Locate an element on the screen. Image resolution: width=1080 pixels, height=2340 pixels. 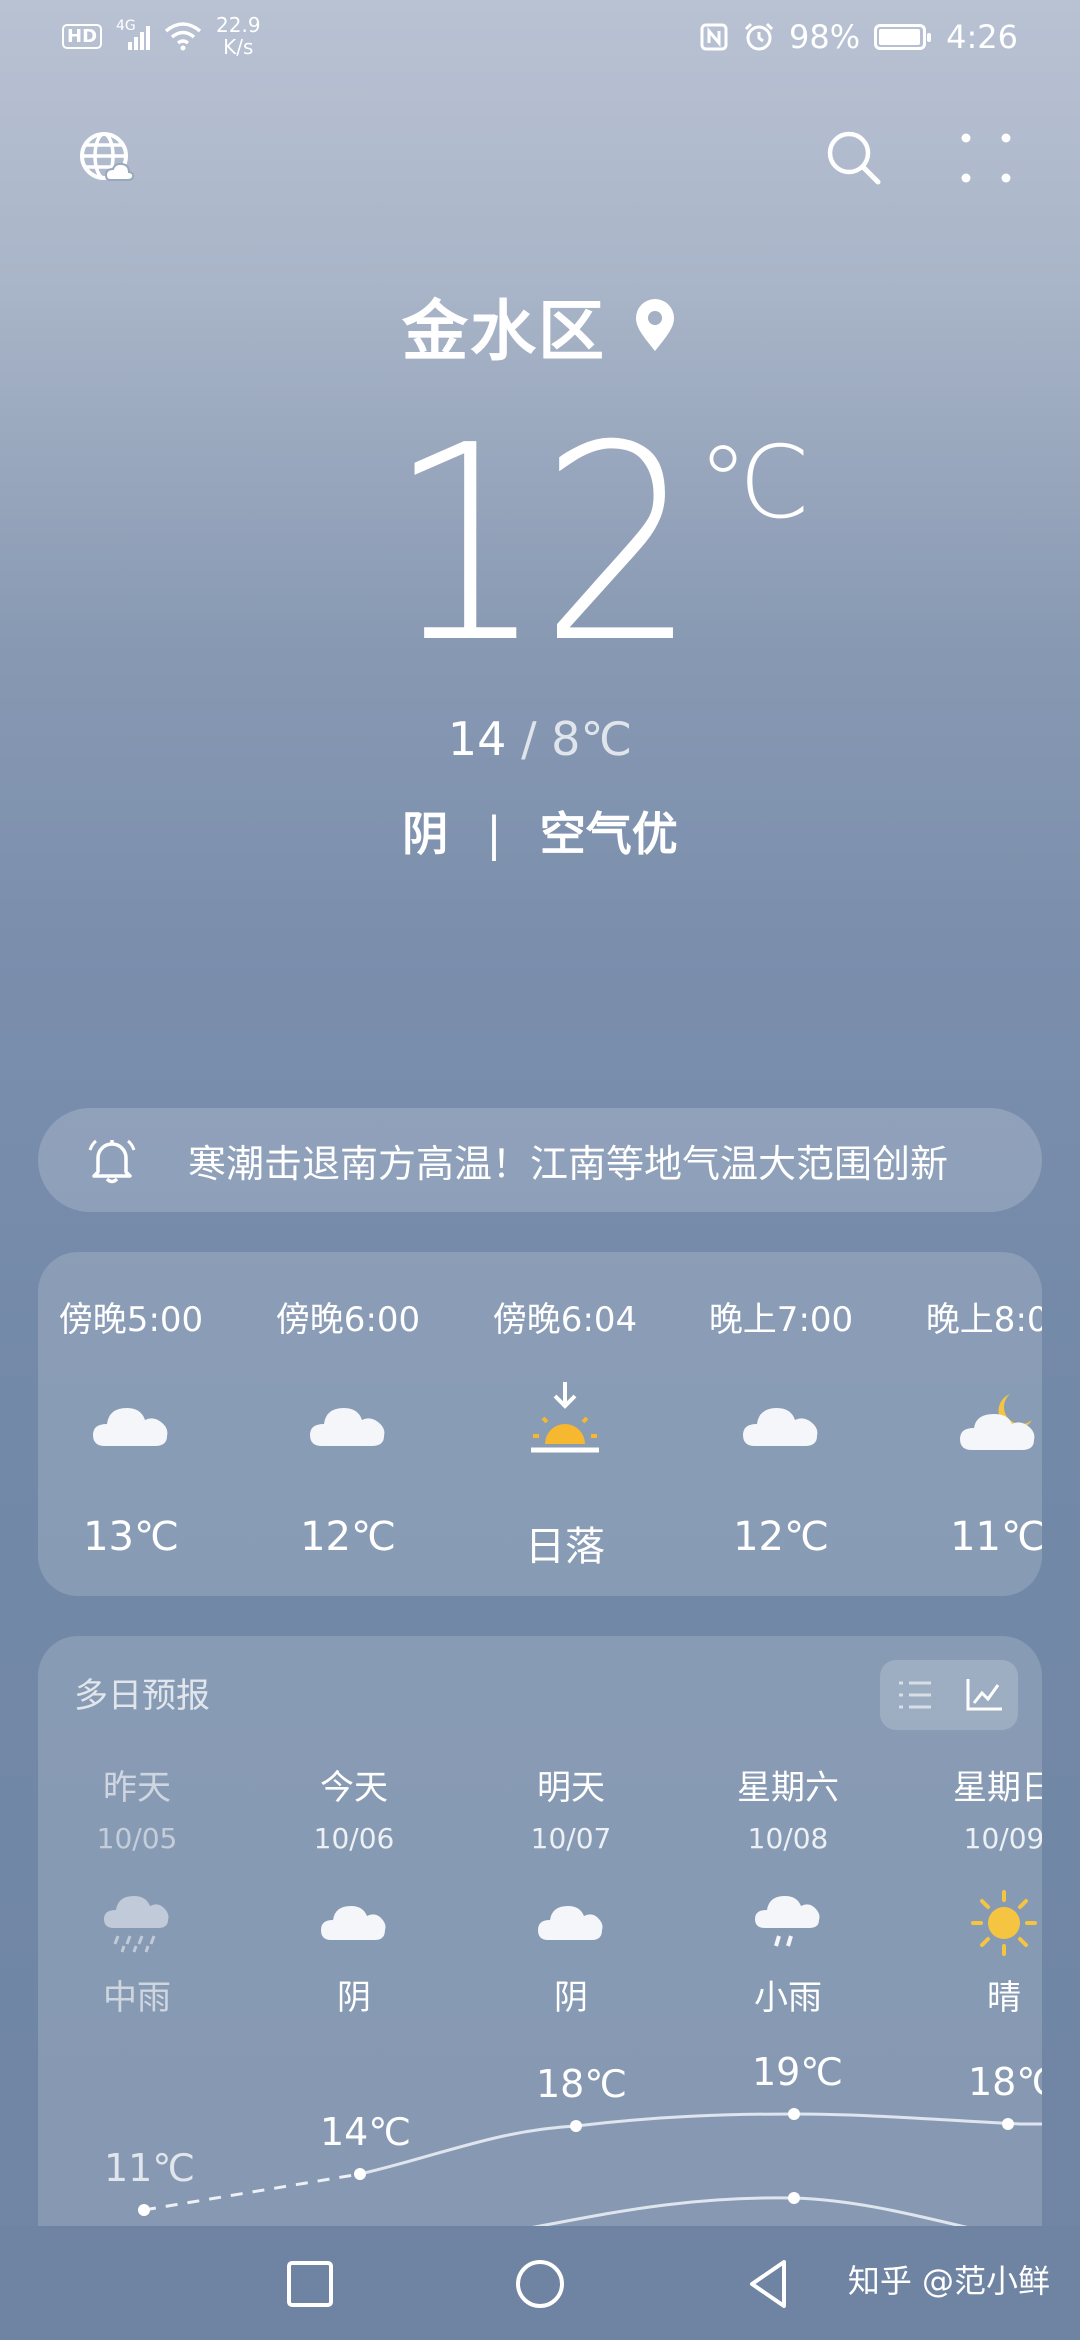
condition-line: 阴 | 空气优 is located at coordinates (540, 831).